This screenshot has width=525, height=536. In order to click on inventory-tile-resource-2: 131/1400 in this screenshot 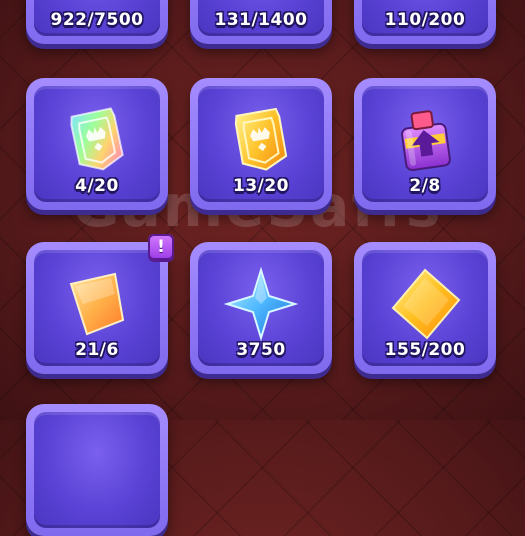, I will do `click(261, 22)`.